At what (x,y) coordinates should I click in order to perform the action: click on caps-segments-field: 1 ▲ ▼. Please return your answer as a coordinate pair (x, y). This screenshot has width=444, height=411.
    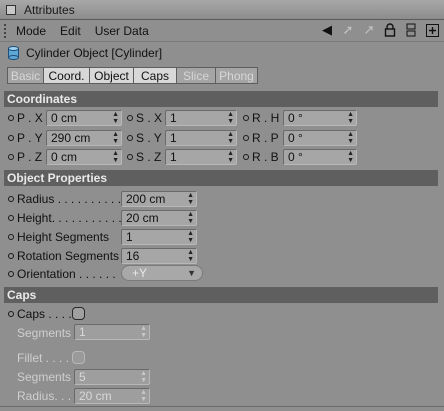
    Looking at the image, I should click on (112, 332).